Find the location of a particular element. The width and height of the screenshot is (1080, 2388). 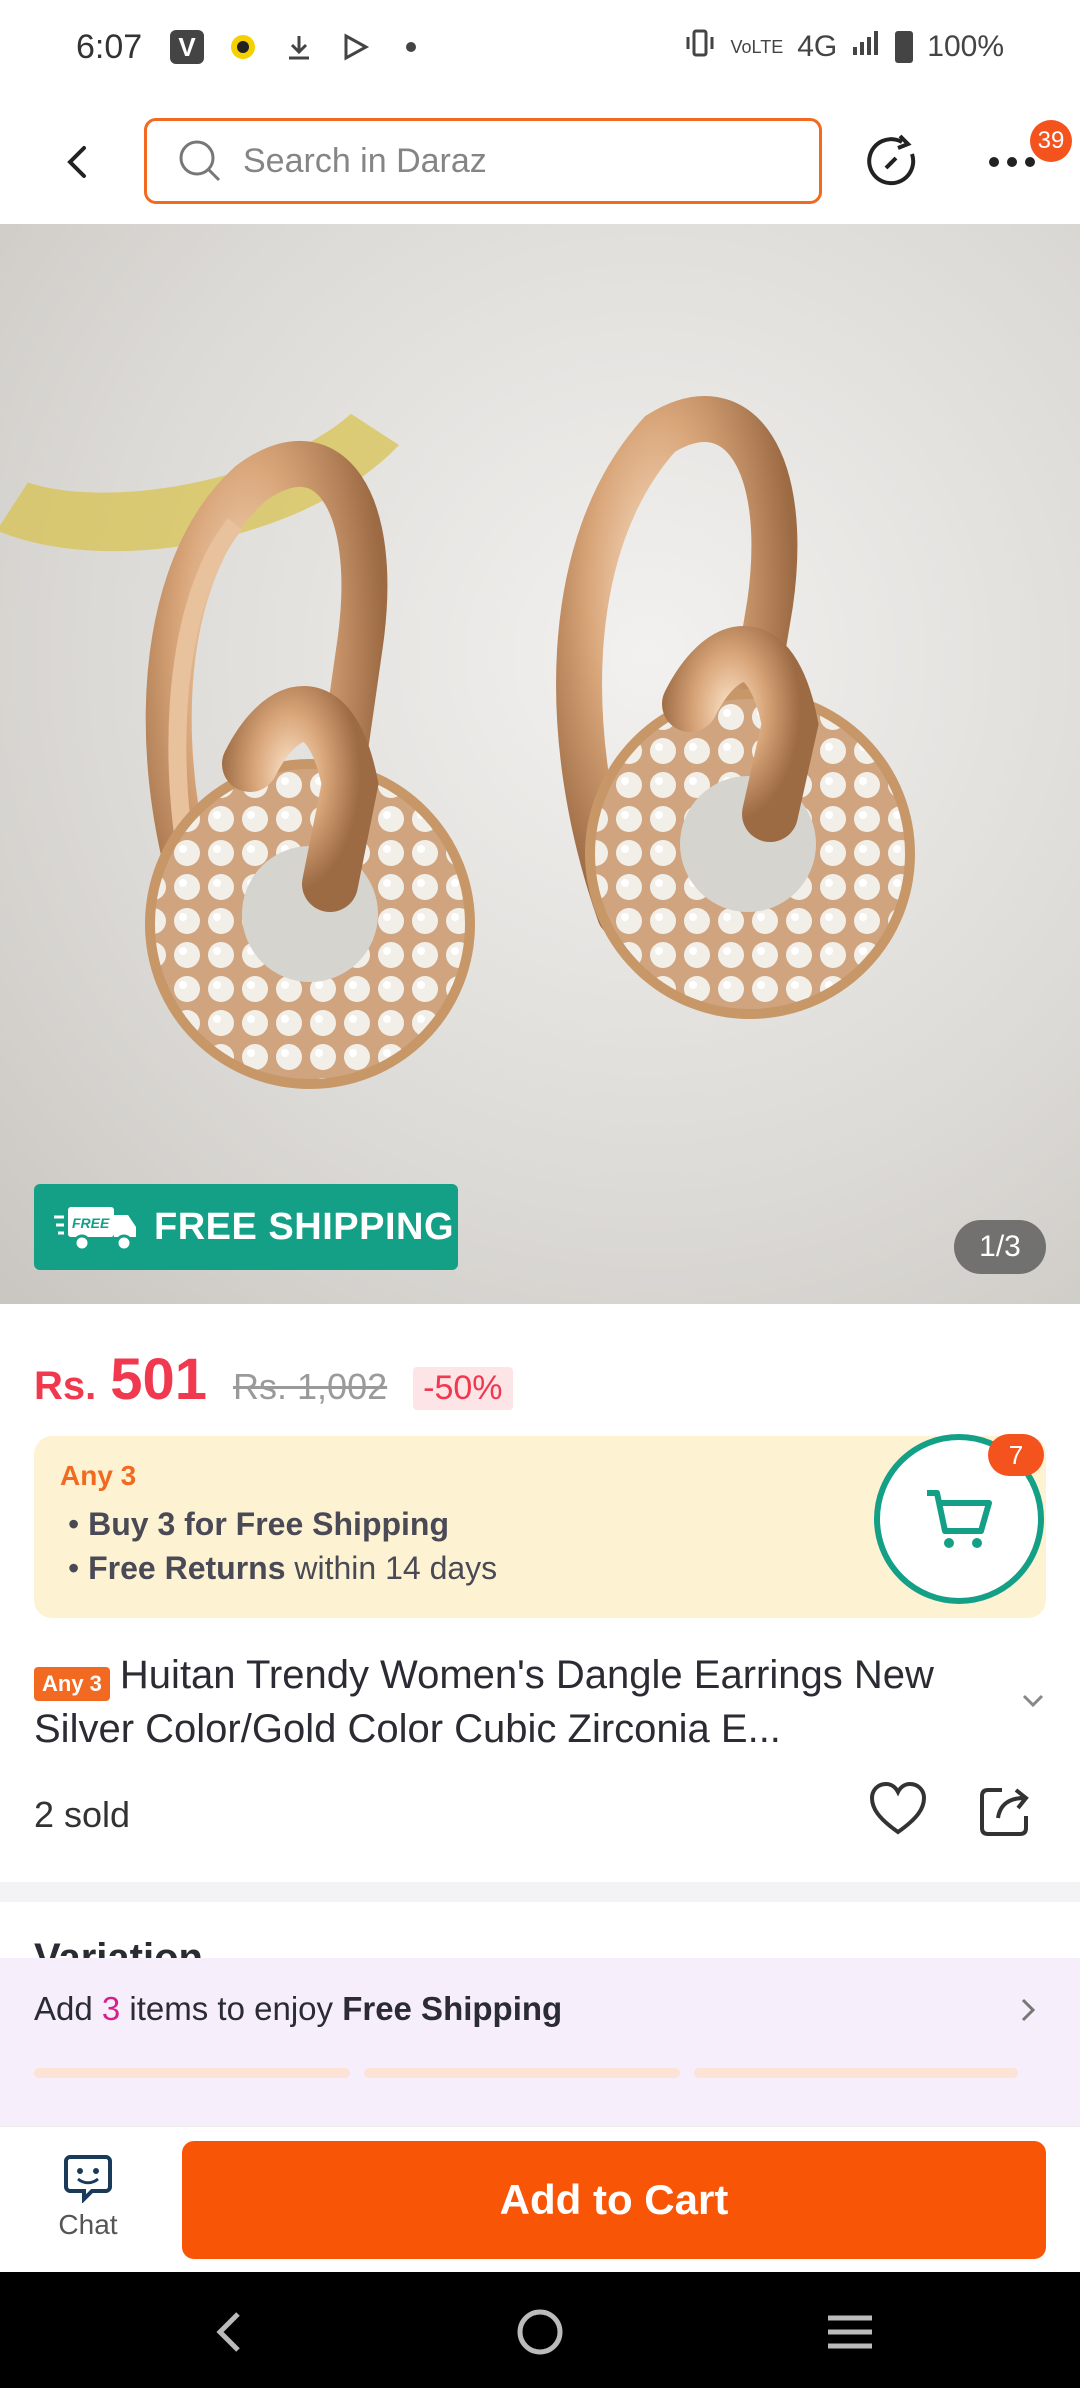

title-expand-button is located at coordinates (1033, 1701).